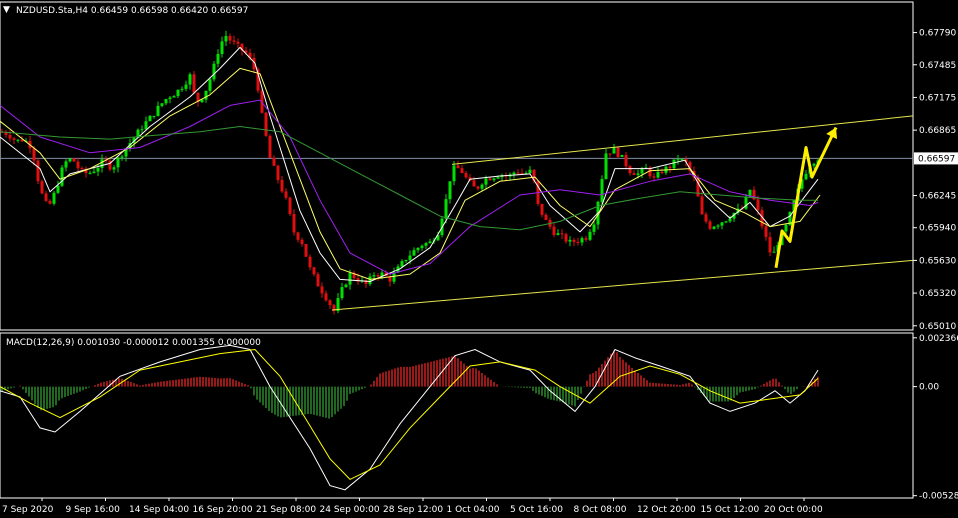  I want to click on price-tick-label: 0.66865, so click(937, 131).